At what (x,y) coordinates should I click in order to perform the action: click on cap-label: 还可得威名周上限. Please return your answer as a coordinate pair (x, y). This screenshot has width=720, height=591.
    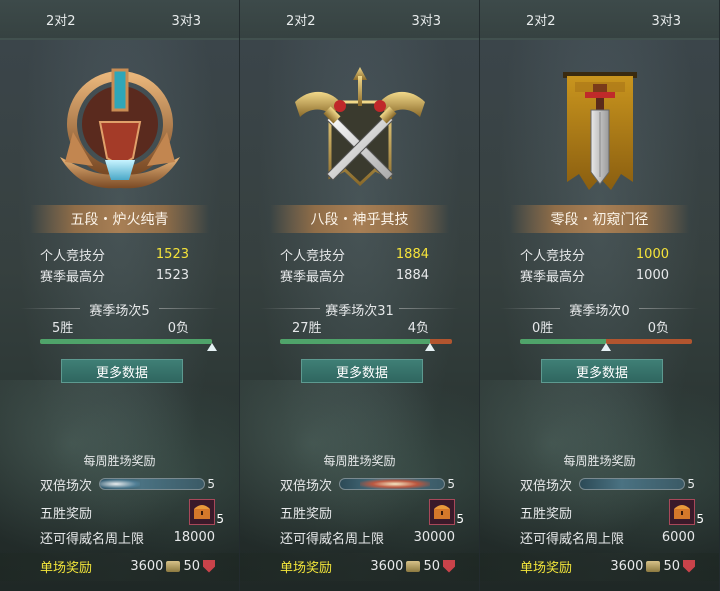
    Looking at the image, I should click on (572, 539).